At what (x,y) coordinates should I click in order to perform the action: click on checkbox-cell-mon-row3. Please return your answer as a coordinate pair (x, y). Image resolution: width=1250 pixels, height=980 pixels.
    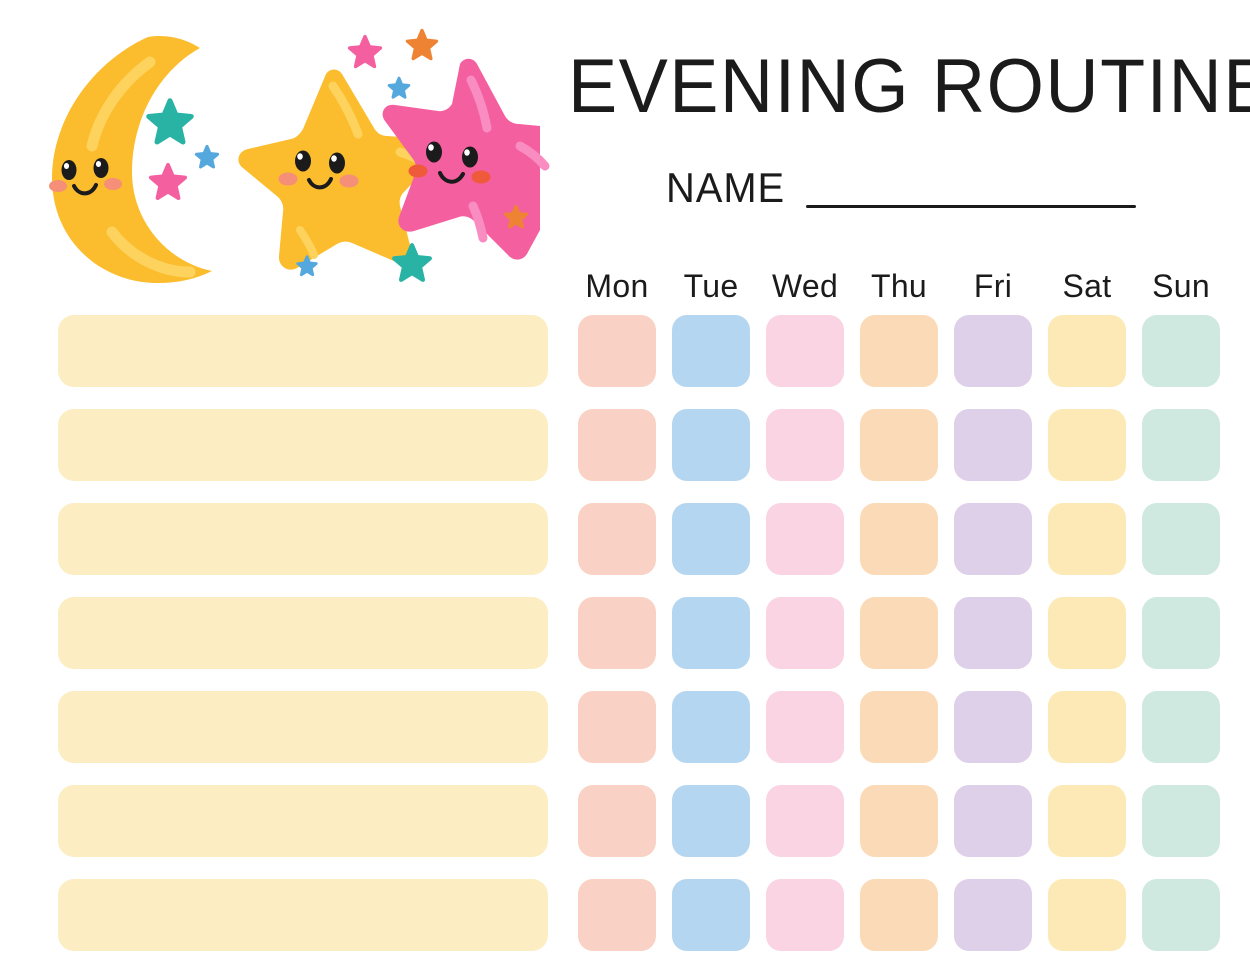
    Looking at the image, I should click on (617, 539).